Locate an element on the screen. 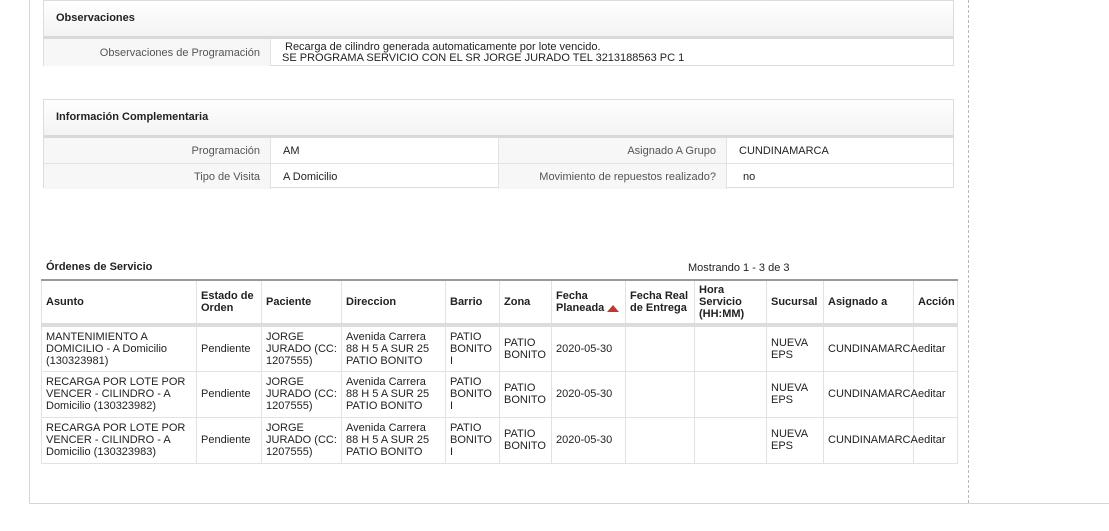  header-accion: Acción is located at coordinates (935, 303).